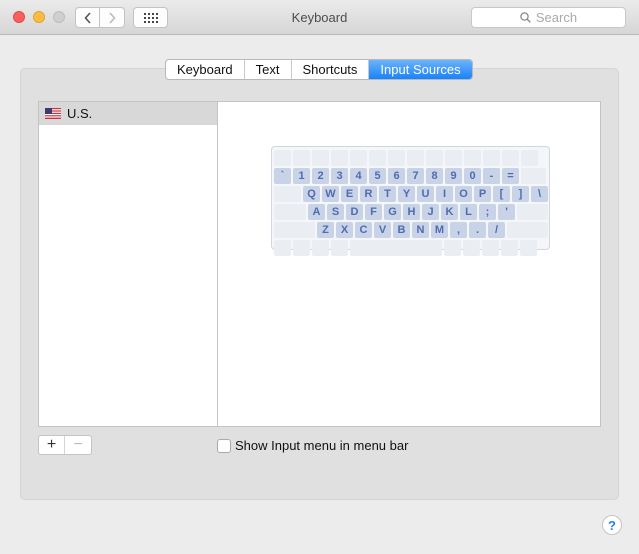  I want to click on help-button: ?, so click(612, 525).